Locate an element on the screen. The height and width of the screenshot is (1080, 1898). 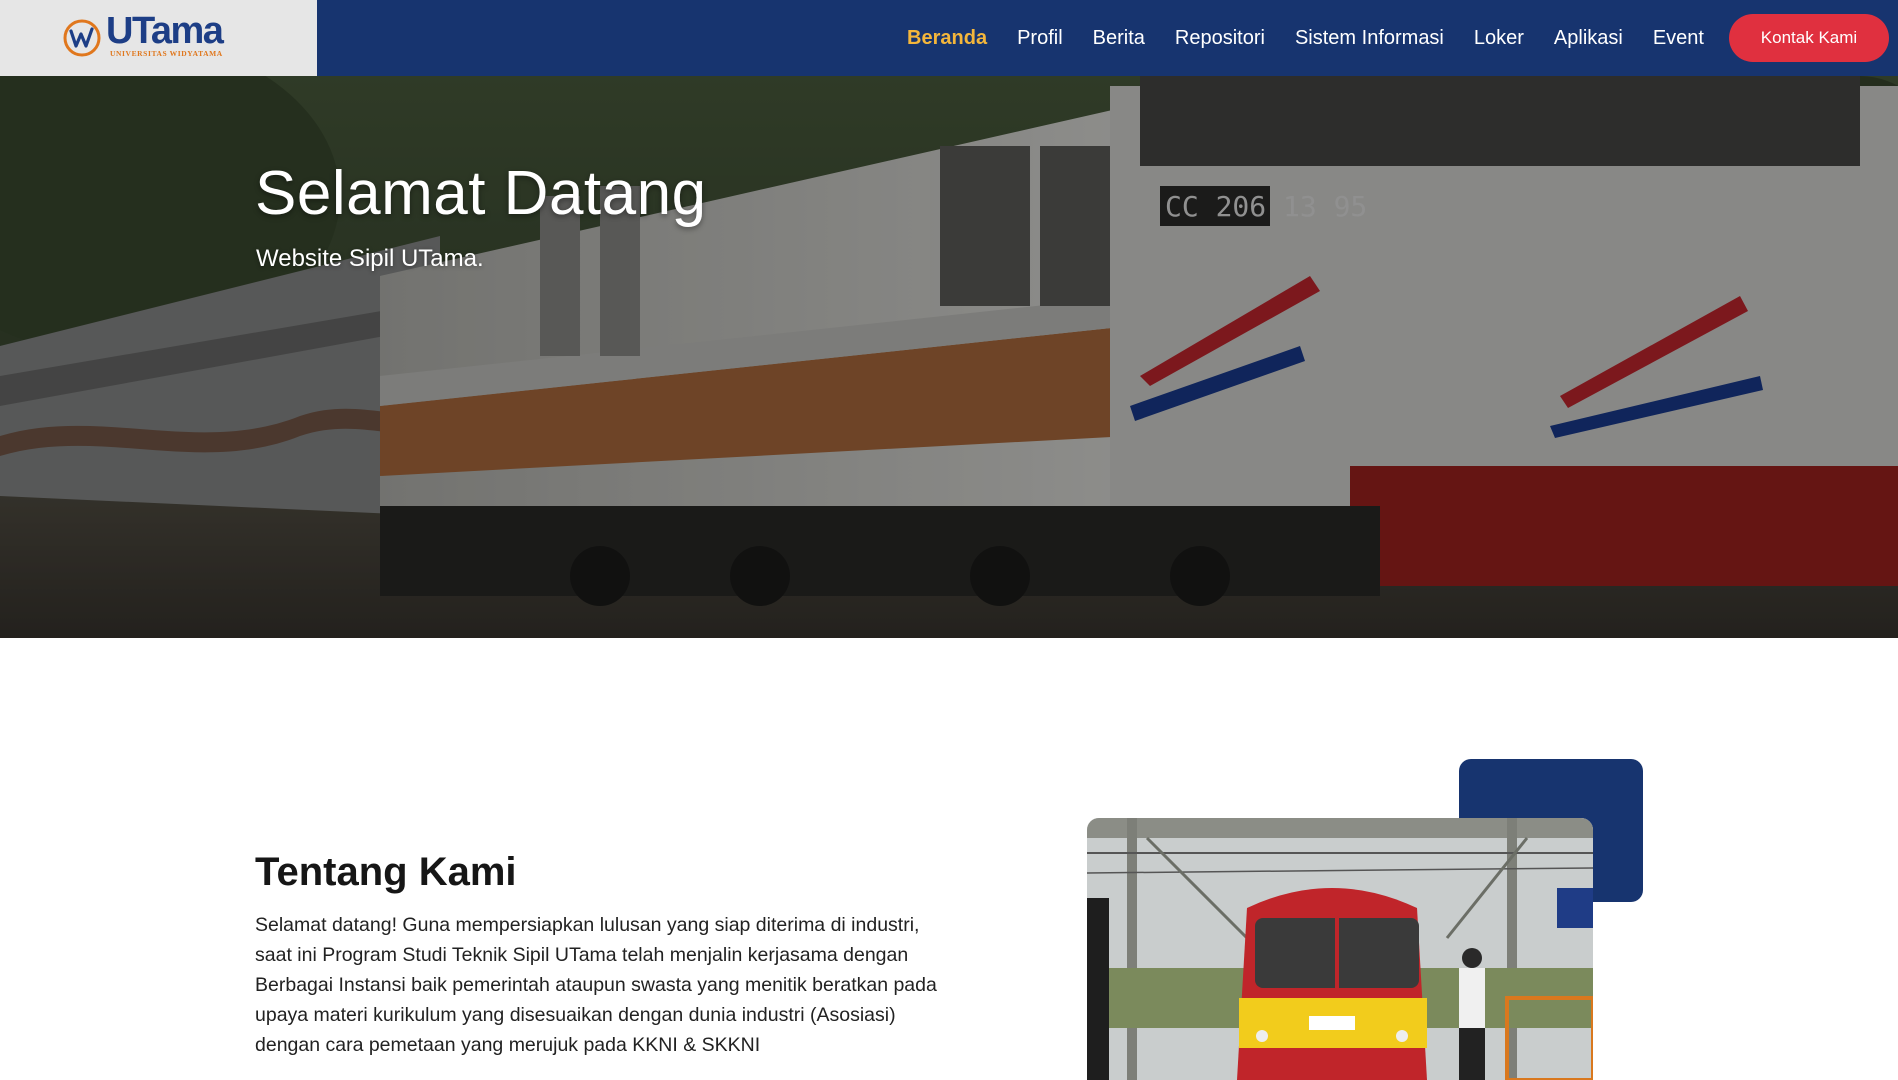
logo-text: UTama is located at coordinates (165, 31).